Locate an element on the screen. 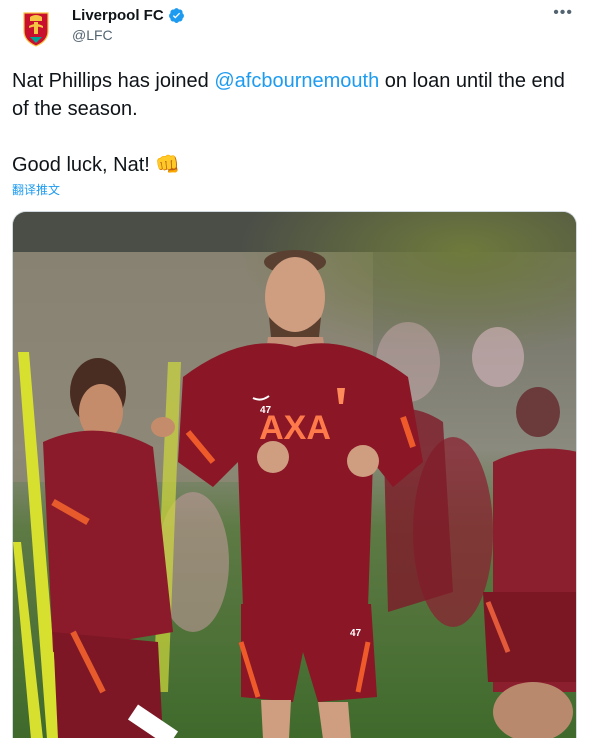 The width and height of the screenshot is (589, 738). account-handle: @LFC is located at coordinates (92, 35).